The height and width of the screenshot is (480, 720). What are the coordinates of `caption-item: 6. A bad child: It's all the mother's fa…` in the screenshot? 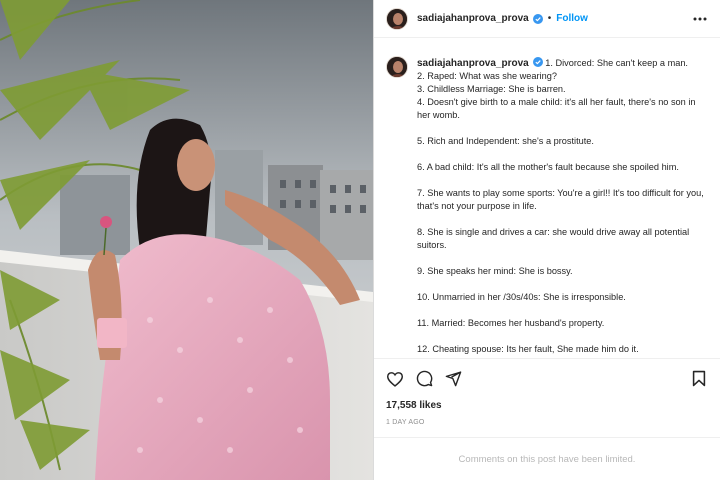 It's located at (548, 167).